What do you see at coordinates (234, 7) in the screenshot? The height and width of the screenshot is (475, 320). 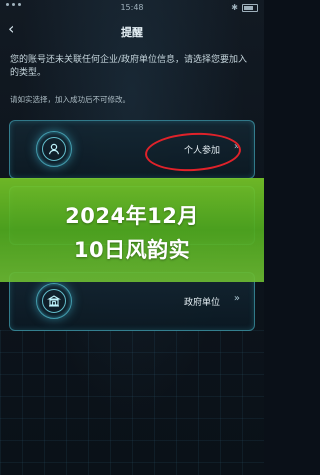 I see `bluetooth-icon: ✱` at bounding box center [234, 7].